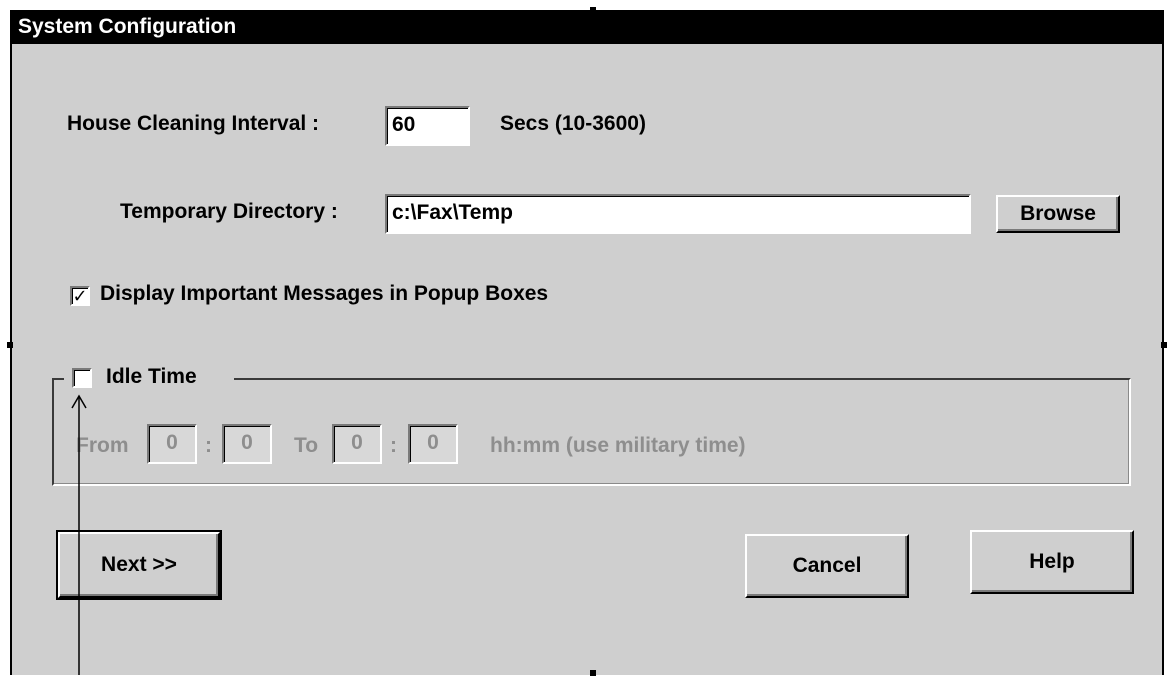 The image size is (1176, 676). I want to click on from-minute-input: 0, so click(247, 444).